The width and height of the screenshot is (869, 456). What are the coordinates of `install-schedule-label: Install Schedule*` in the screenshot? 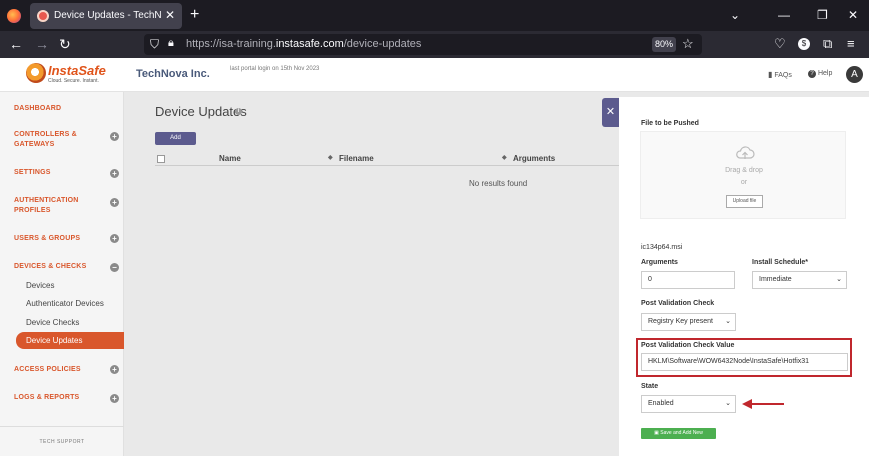 It's located at (780, 262).